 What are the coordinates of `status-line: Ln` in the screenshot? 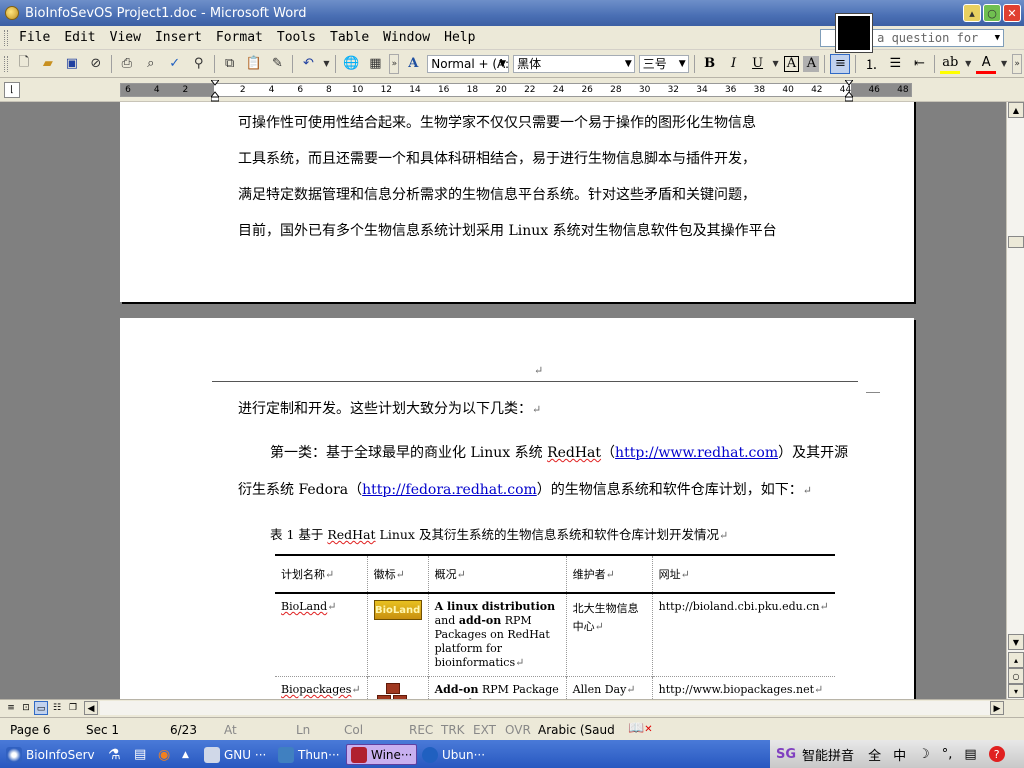 It's located at (303, 730).